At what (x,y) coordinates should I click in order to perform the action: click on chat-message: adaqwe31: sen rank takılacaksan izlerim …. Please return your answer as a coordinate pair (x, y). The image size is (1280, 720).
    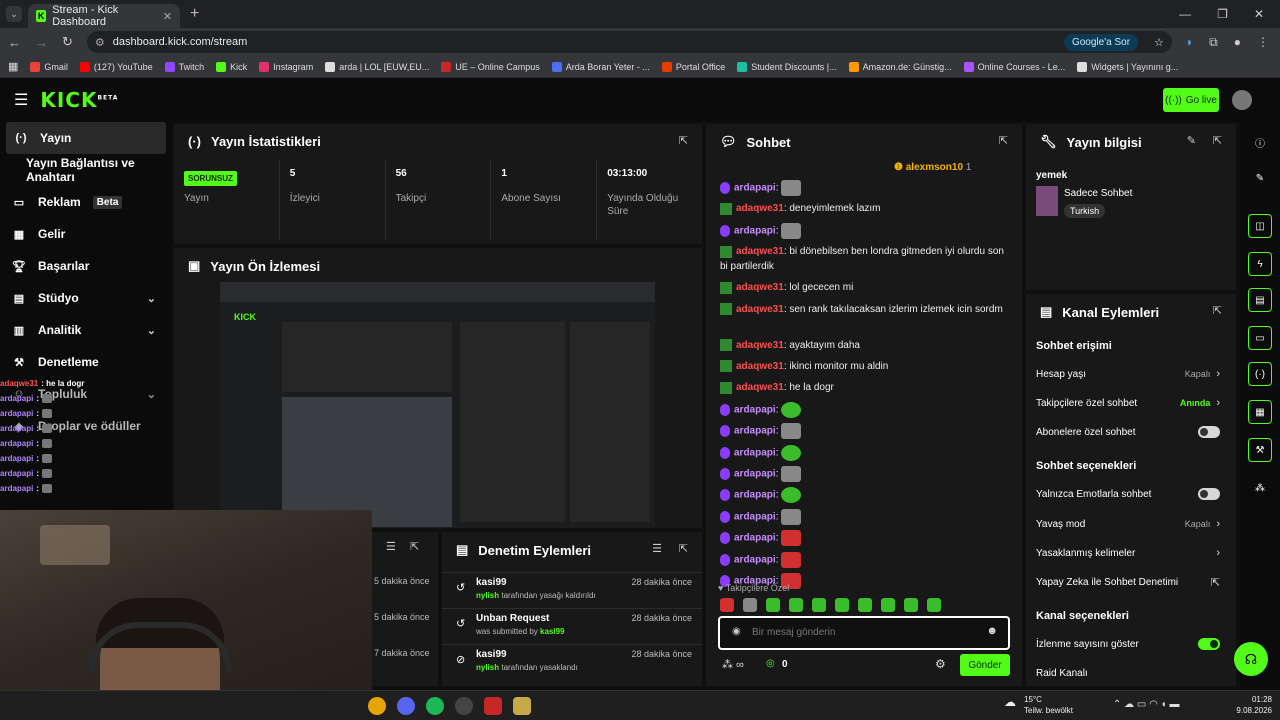
    Looking at the image, I should click on (865, 309).